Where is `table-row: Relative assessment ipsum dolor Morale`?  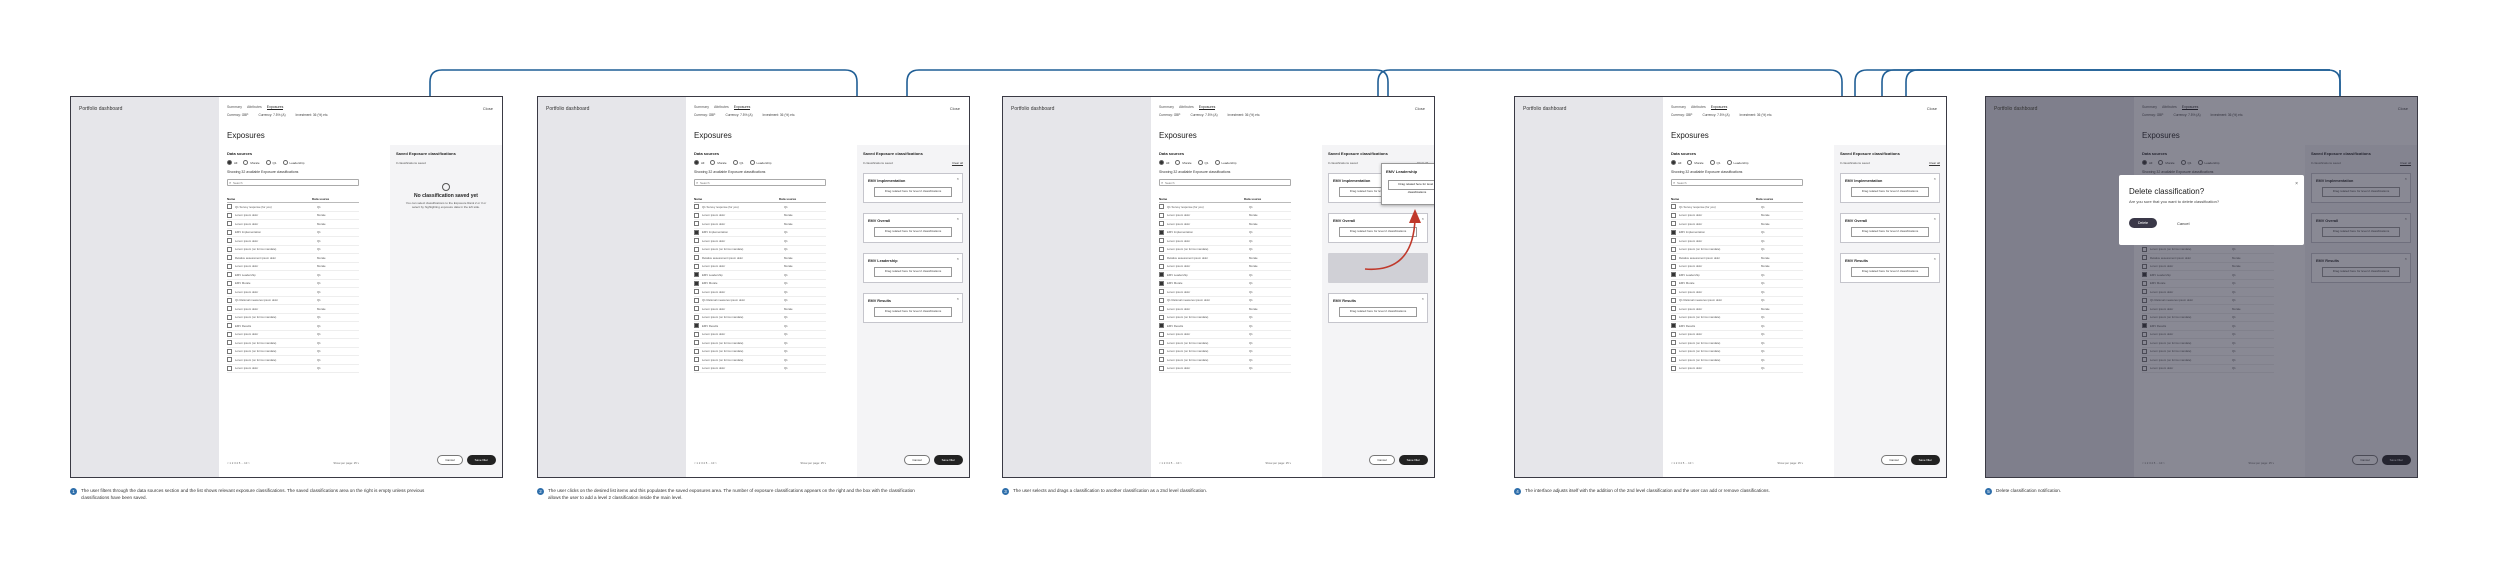
table-row: Relative assessment ipsum dolor Morale is located at coordinates (1225, 258).